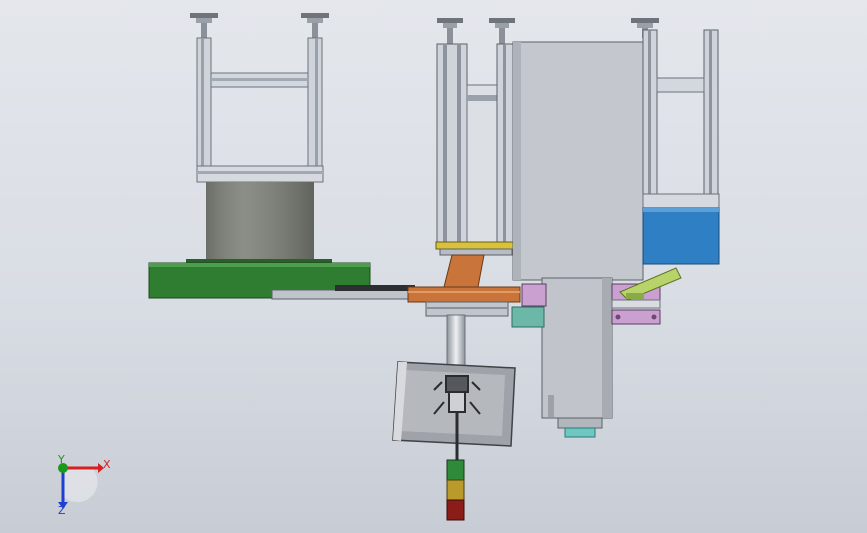  I want to click on signal-light-green, so click(455, 470).